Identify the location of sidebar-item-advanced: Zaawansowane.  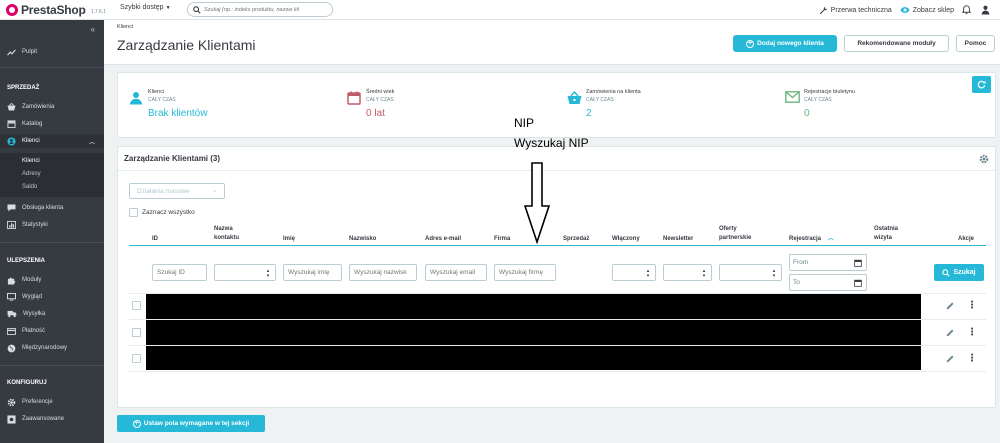
(52, 419).